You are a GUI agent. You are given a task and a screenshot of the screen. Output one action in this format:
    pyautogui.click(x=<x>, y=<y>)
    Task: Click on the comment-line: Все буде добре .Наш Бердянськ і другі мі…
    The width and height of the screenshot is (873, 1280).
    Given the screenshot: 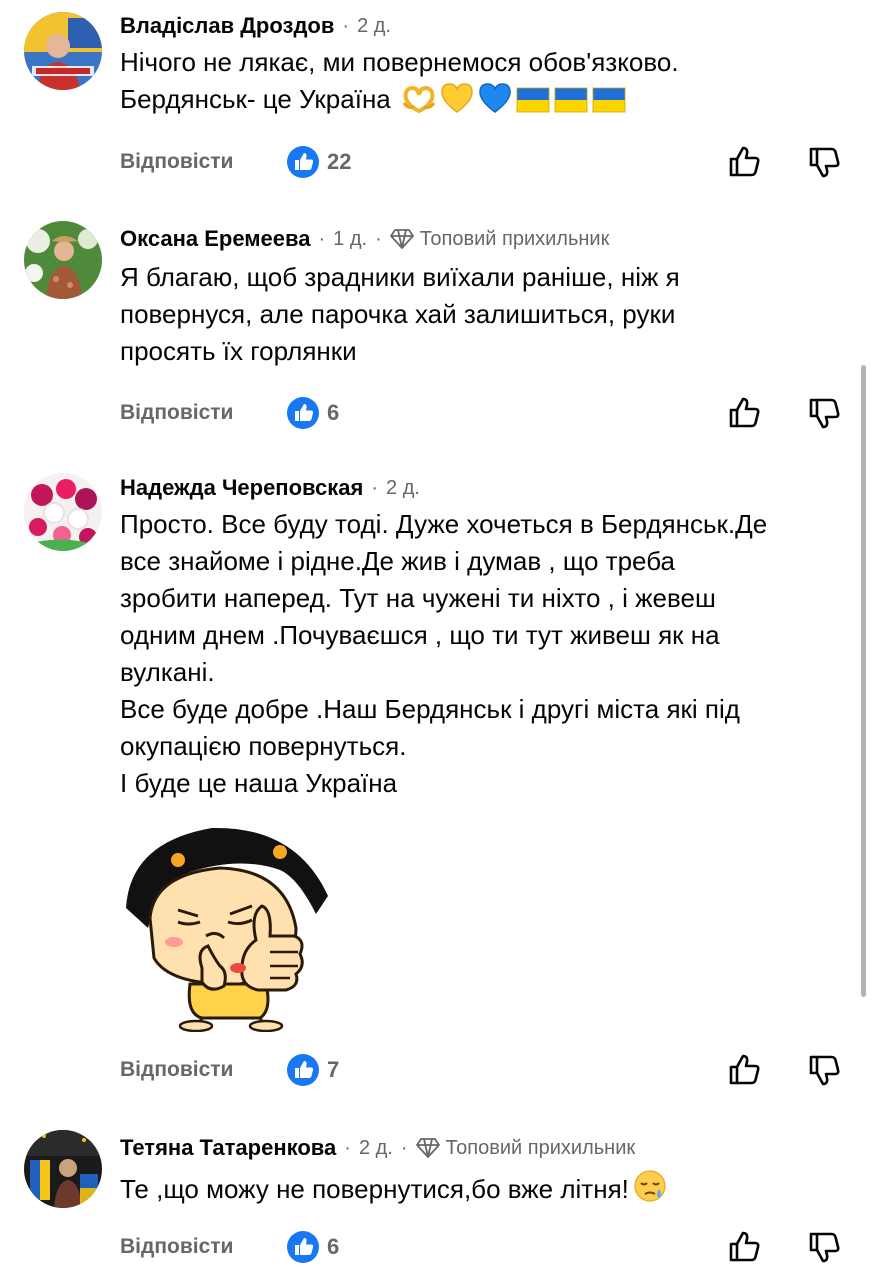 What is the action you would take?
    pyautogui.click(x=430, y=709)
    